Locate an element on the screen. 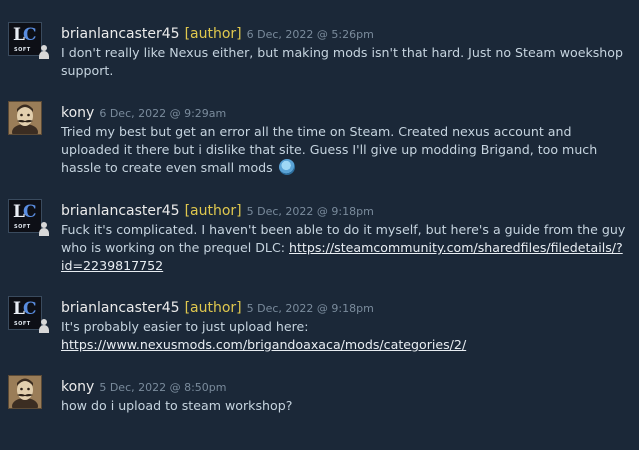 The width and height of the screenshot is (639, 450). comment-text: how do i upload to steam workshop? is located at coordinates (177, 405).